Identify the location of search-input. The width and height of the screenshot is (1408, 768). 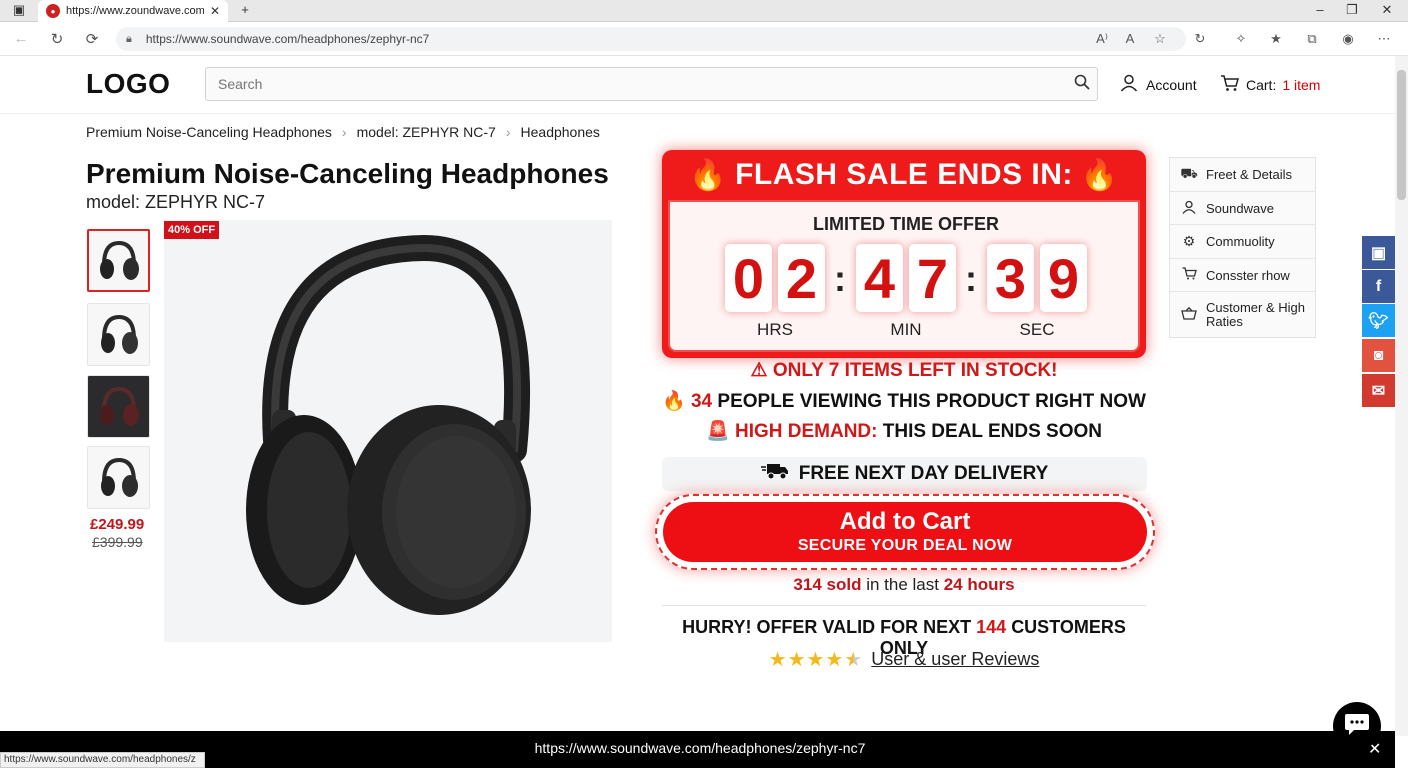
(642, 84).